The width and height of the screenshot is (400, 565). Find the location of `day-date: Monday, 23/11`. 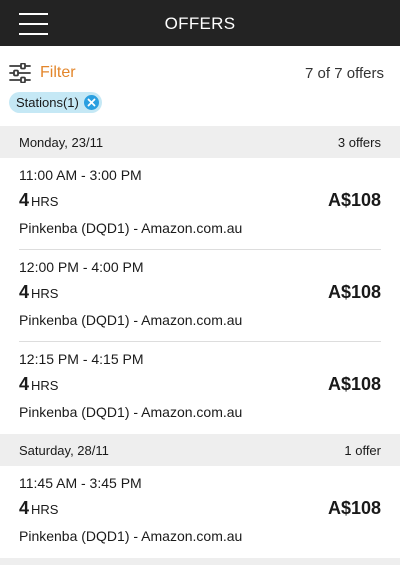

day-date: Monday, 23/11 is located at coordinates (61, 142).